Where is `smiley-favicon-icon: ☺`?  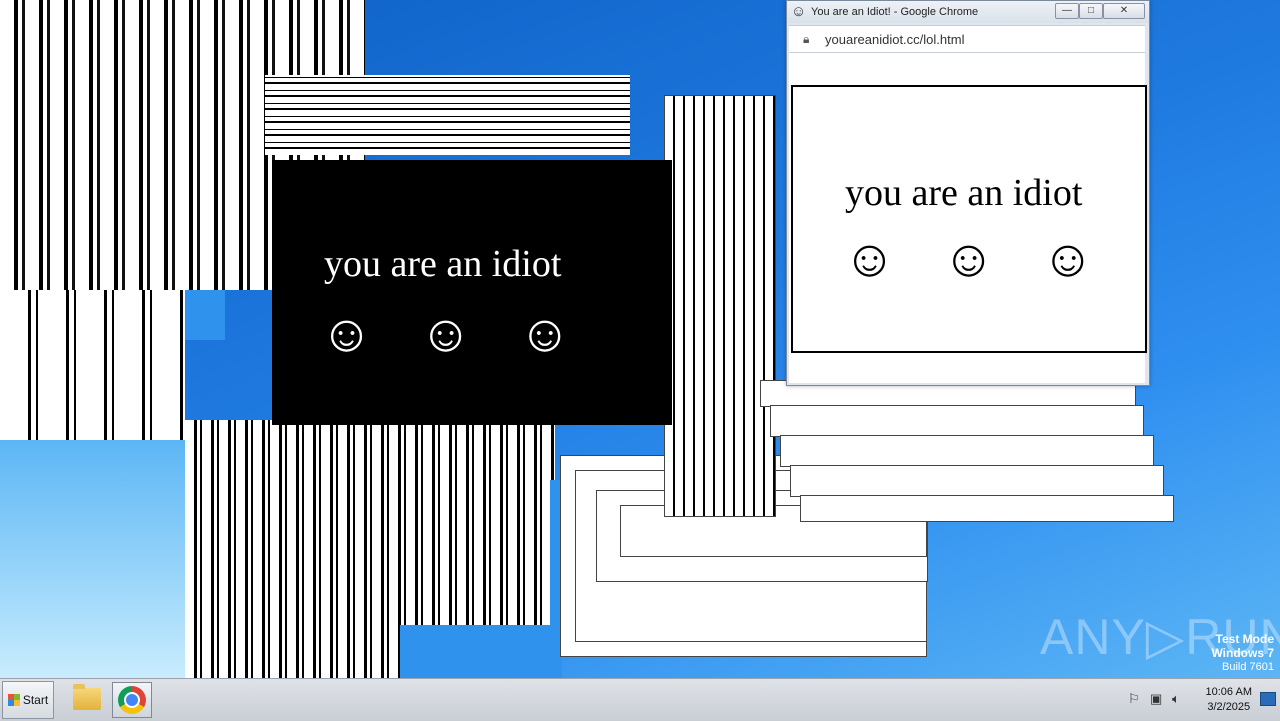
smiley-favicon-icon: ☺ is located at coordinates (799, 11).